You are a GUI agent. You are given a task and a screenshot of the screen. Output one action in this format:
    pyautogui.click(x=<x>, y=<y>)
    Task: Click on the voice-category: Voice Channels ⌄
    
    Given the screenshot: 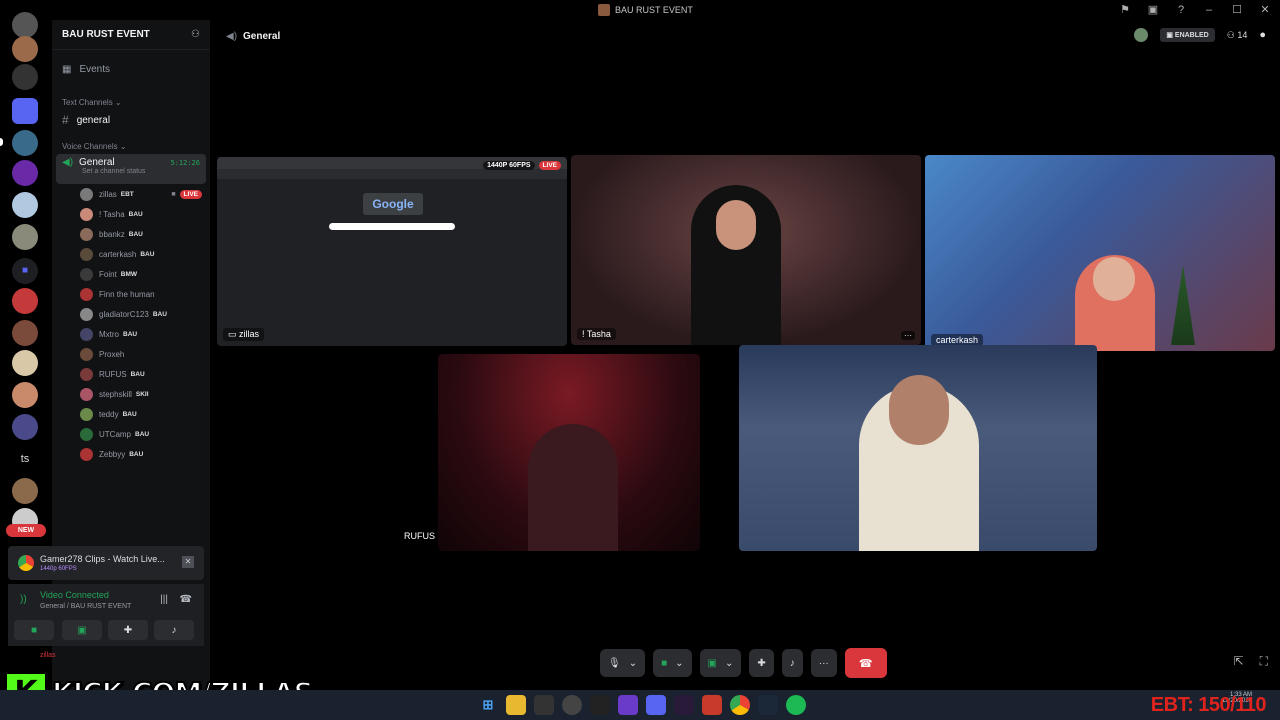 What is the action you would take?
    pyautogui.click(x=131, y=146)
    